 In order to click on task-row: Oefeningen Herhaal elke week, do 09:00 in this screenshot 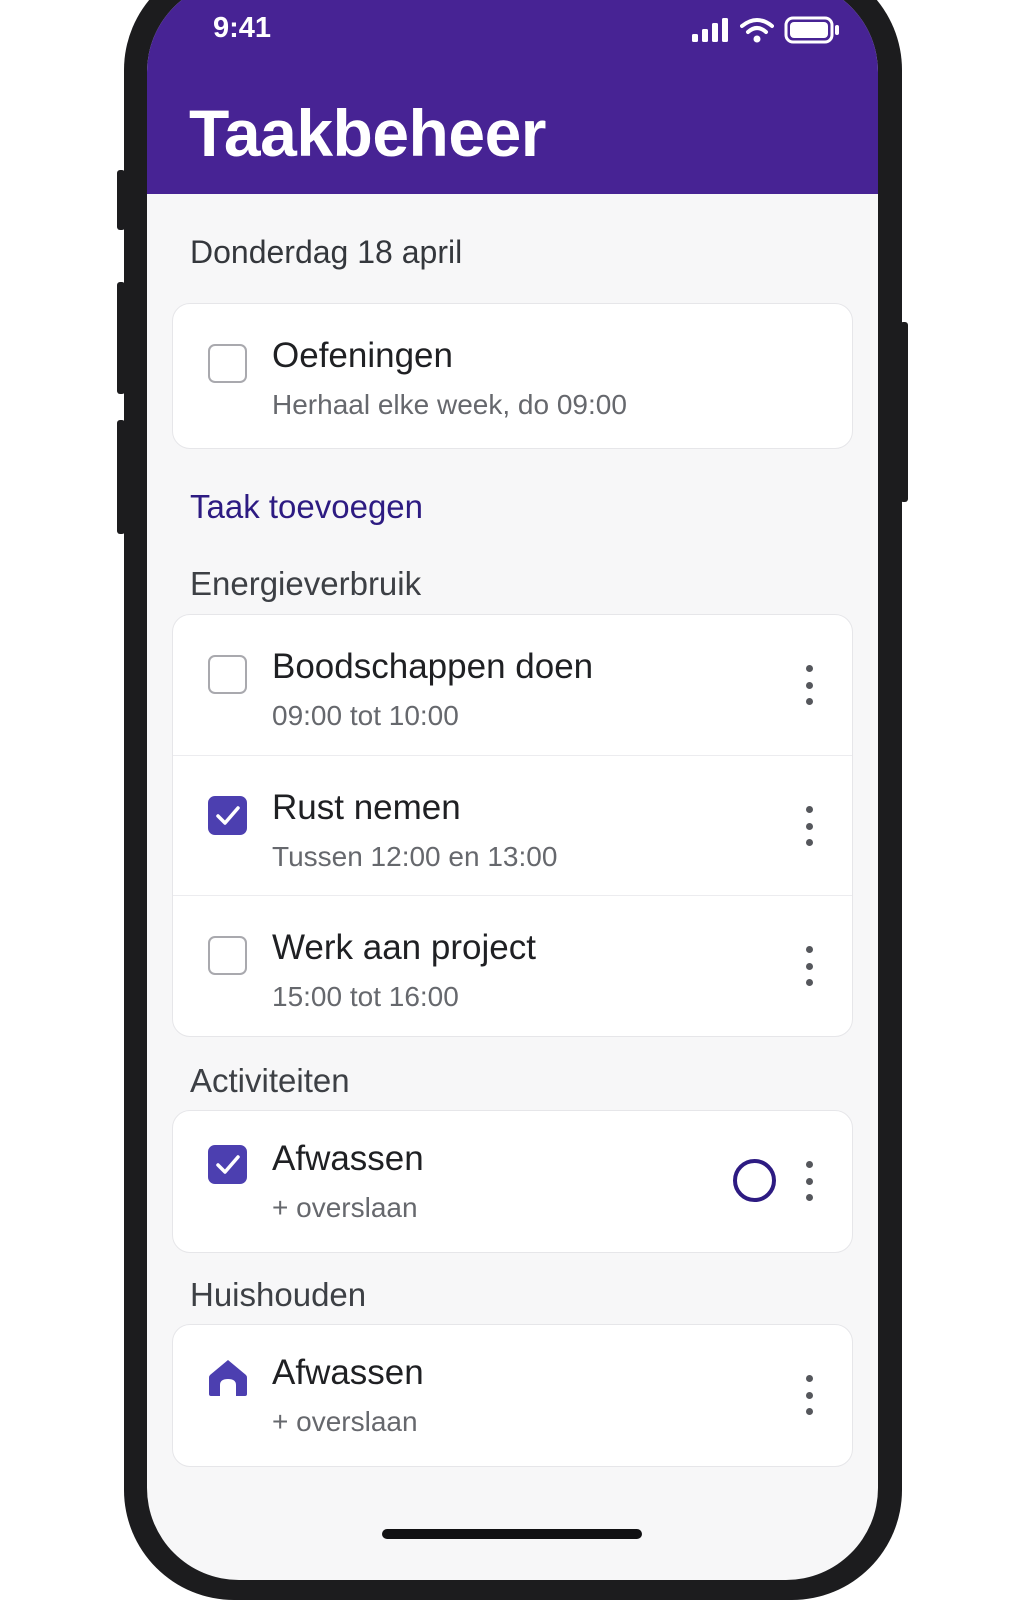, I will do `click(512, 376)`.